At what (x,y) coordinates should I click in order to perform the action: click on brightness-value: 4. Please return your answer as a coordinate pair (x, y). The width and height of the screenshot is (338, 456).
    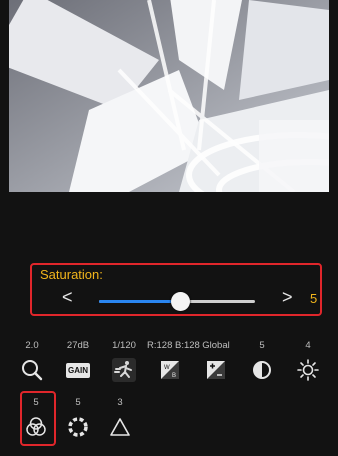
    Looking at the image, I should click on (308, 345).